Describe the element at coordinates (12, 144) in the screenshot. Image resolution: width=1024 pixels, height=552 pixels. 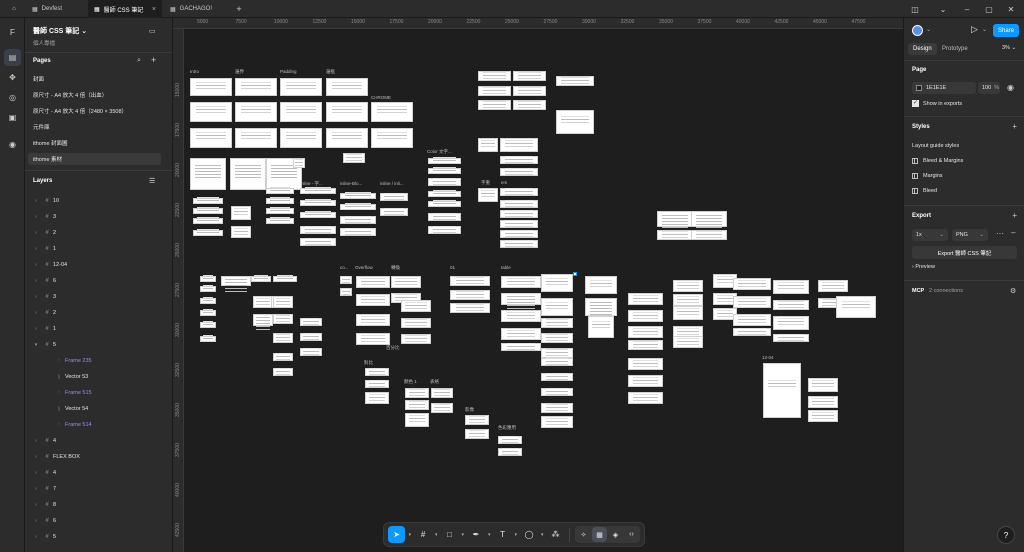
I see `dev-icon: ◉` at that location.